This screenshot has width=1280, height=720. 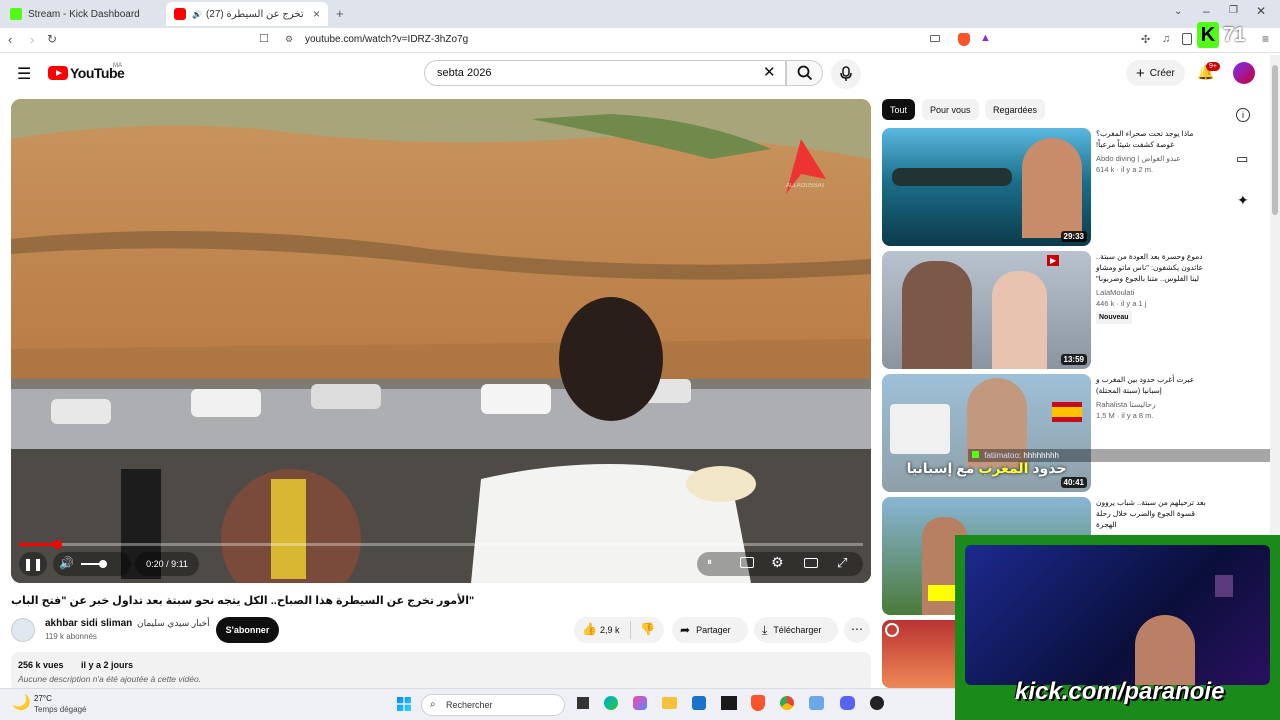 I want to click on chip-for-you: Pour vous, so click(x=950, y=109).